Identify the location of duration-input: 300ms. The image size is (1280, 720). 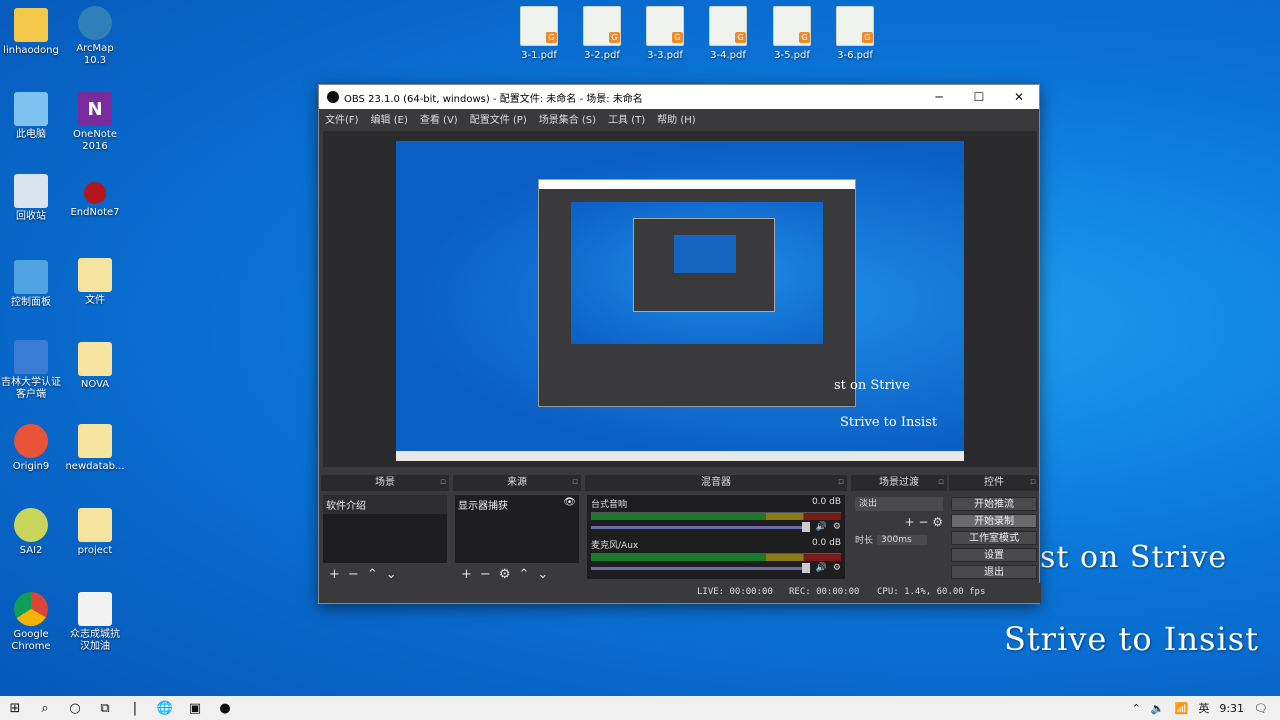
(902, 539).